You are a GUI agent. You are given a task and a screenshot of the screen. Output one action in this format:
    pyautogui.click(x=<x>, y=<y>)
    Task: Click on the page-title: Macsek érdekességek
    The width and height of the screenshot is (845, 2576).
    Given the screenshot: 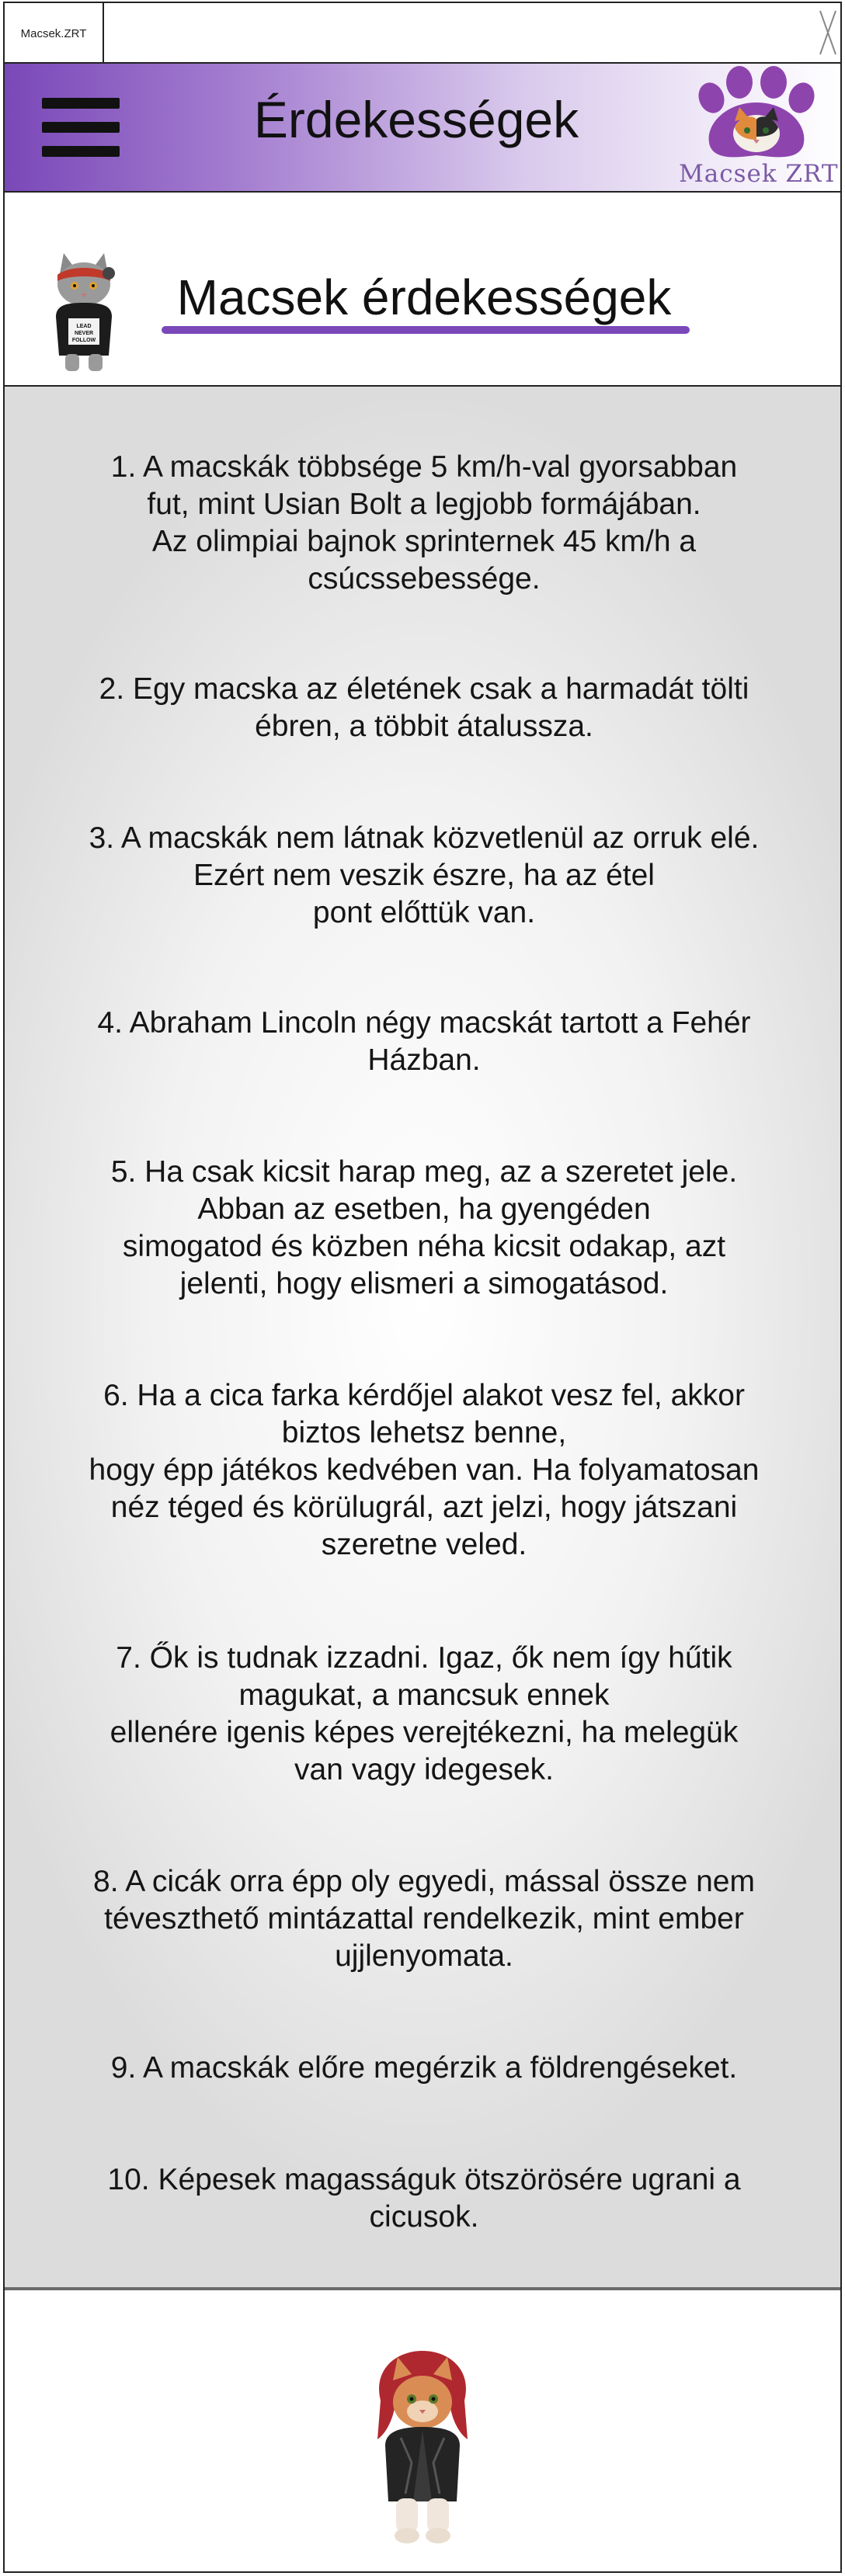 What is the action you would take?
    pyautogui.click(x=424, y=297)
    